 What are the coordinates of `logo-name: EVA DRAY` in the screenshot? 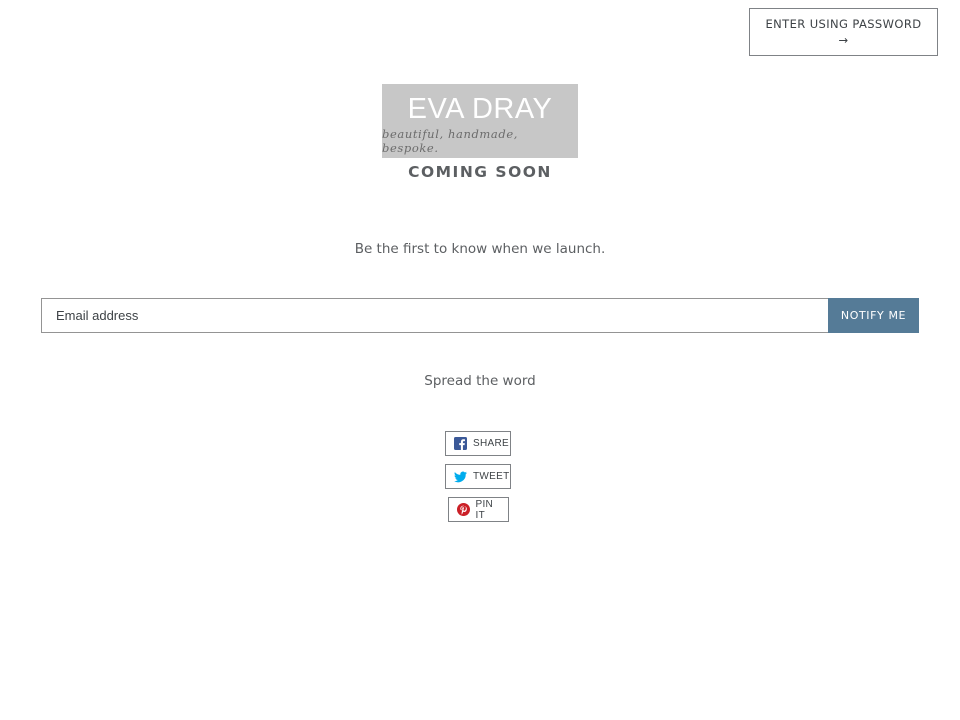 It's located at (480, 109).